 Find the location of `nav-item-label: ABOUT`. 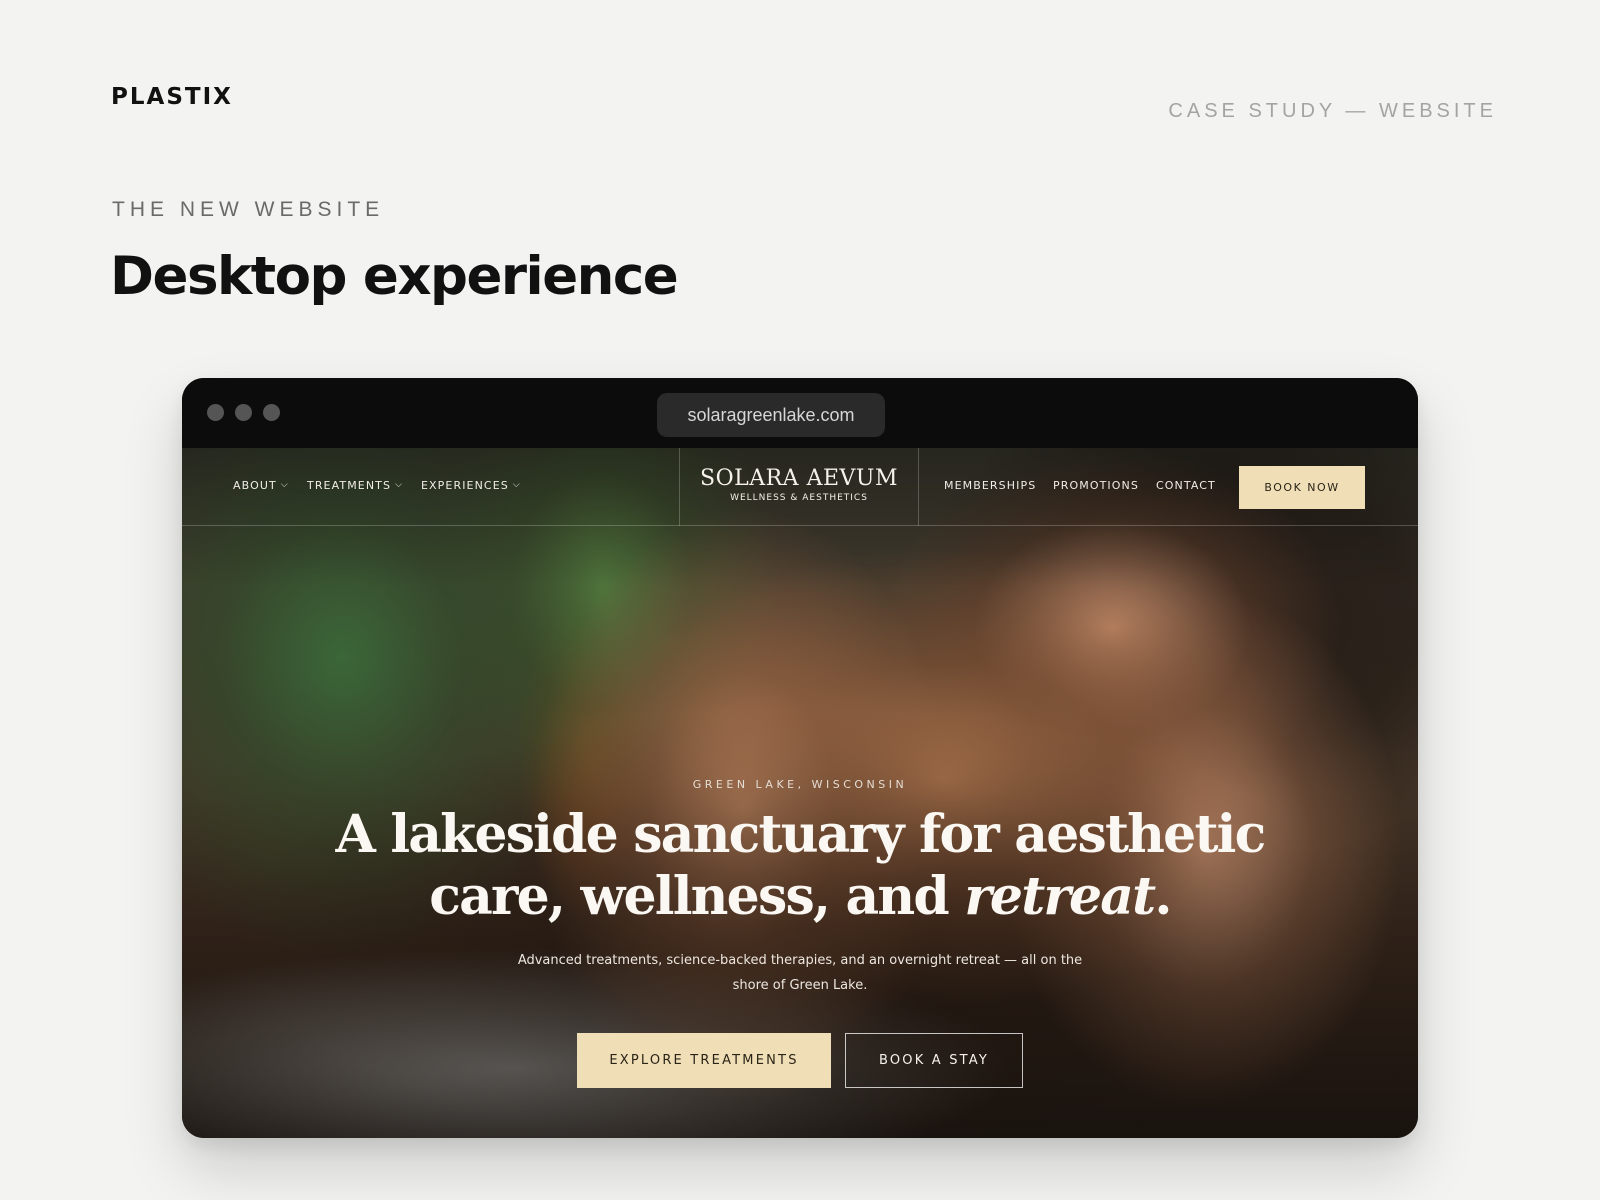

nav-item-label: ABOUT is located at coordinates (255, 485).